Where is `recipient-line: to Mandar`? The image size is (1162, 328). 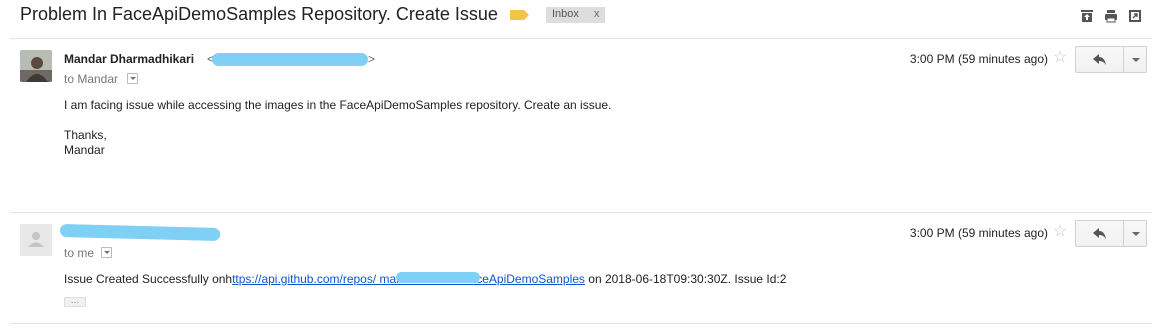
recipient-line: to Mandar is located at coordinates (91, 79).